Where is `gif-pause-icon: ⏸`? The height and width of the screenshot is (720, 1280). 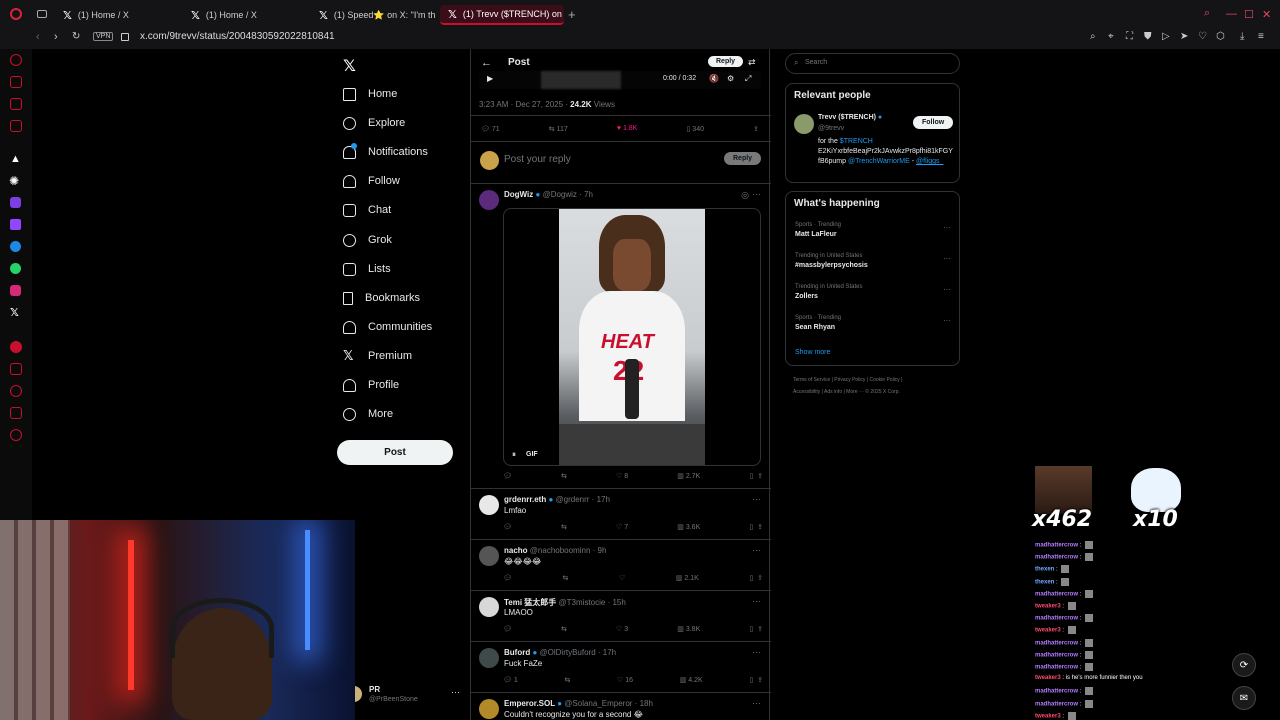
gif-pause-icon: ⏸ is located at coordinates (514, 455).